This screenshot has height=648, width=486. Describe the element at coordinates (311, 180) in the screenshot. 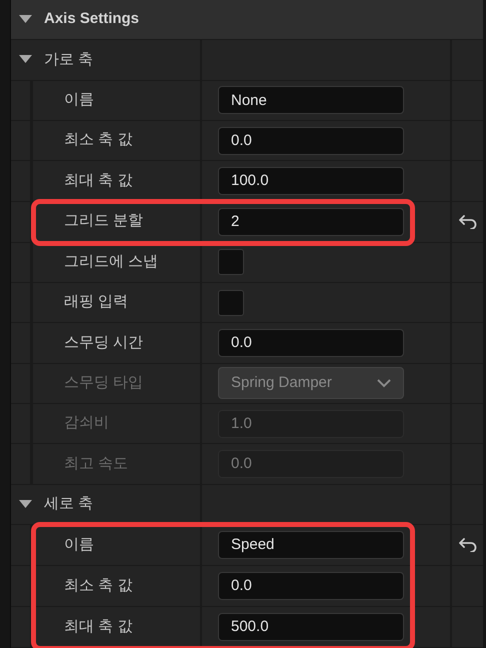

I see `value-field: 100.0` at that location.